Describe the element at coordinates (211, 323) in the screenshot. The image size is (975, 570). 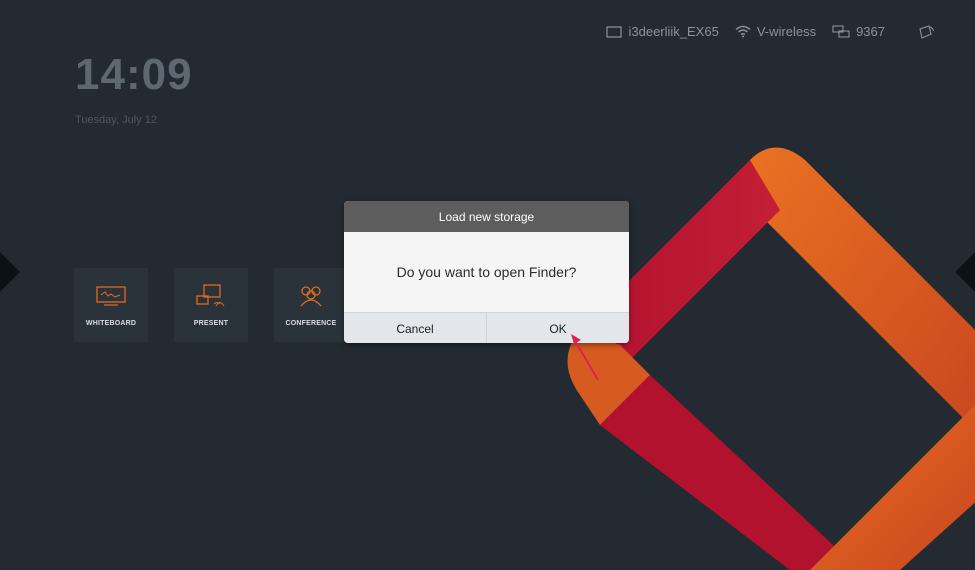
I see `tile-label: PRESENT` at that location.